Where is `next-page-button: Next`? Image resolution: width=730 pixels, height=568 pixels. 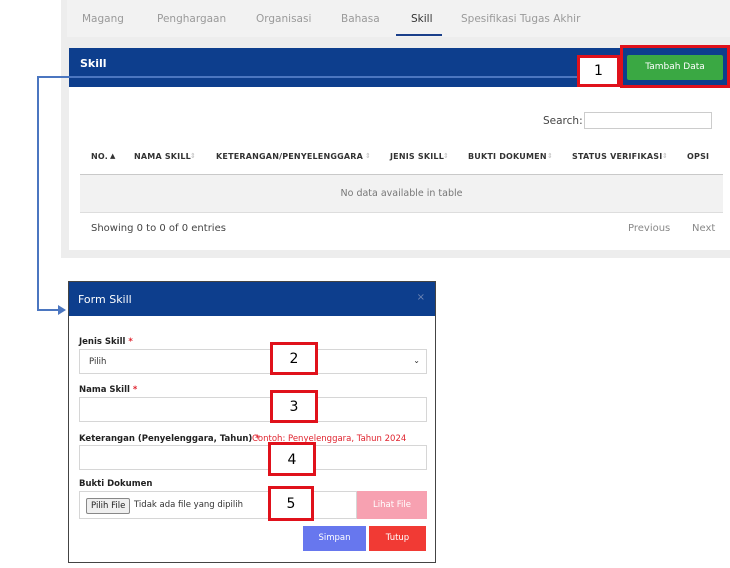
next-page-button: Next is located at coordinates (703, 228).